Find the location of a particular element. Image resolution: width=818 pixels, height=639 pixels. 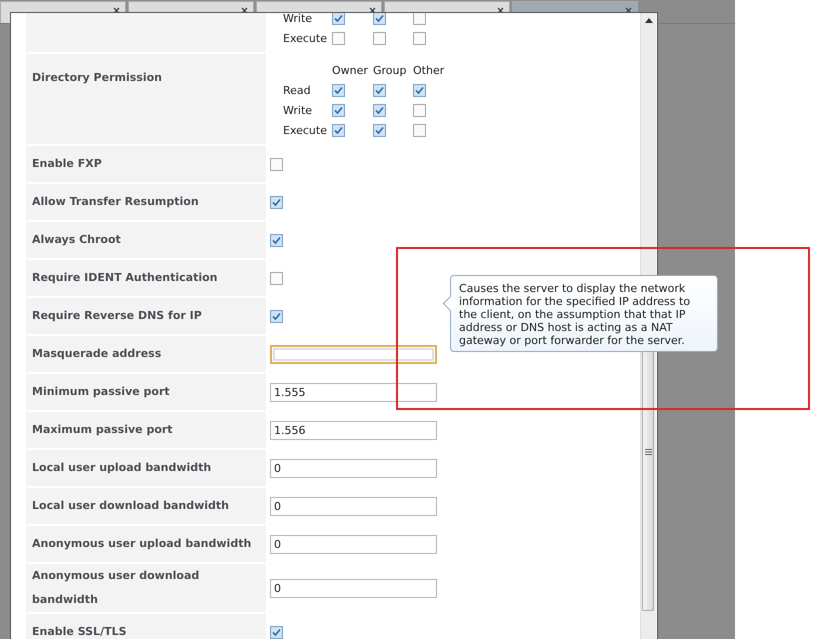

setting-label: Anonymous user download bandwidth is located at coordinates (116, 588).